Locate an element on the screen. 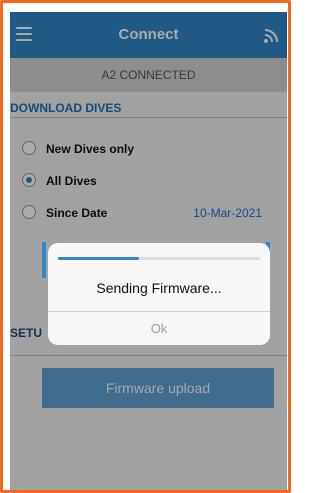 The width and height of the screenshot is (320, 493). progress-fill is located at coordinates (98, 258).